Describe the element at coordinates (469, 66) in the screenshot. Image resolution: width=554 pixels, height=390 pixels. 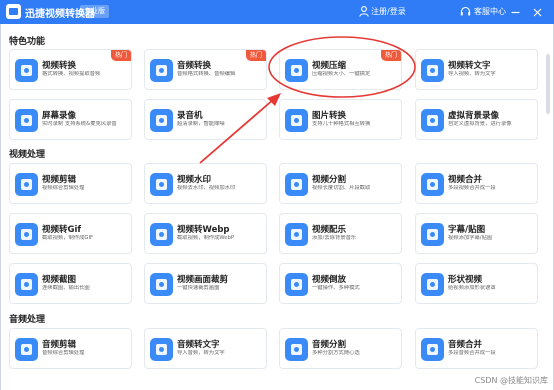
I see `card-title: 视频转文字` at that location.